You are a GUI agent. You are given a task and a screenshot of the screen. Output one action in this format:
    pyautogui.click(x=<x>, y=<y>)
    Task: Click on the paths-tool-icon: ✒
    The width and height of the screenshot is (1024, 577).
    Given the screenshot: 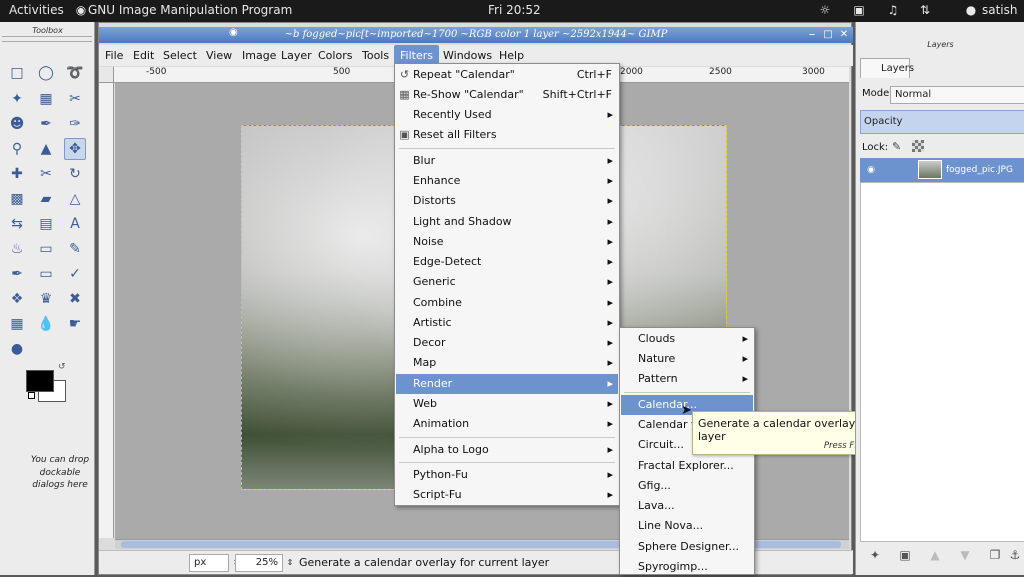 What is the action you would take?
    pyautogui.click(x=46, y=124)
    